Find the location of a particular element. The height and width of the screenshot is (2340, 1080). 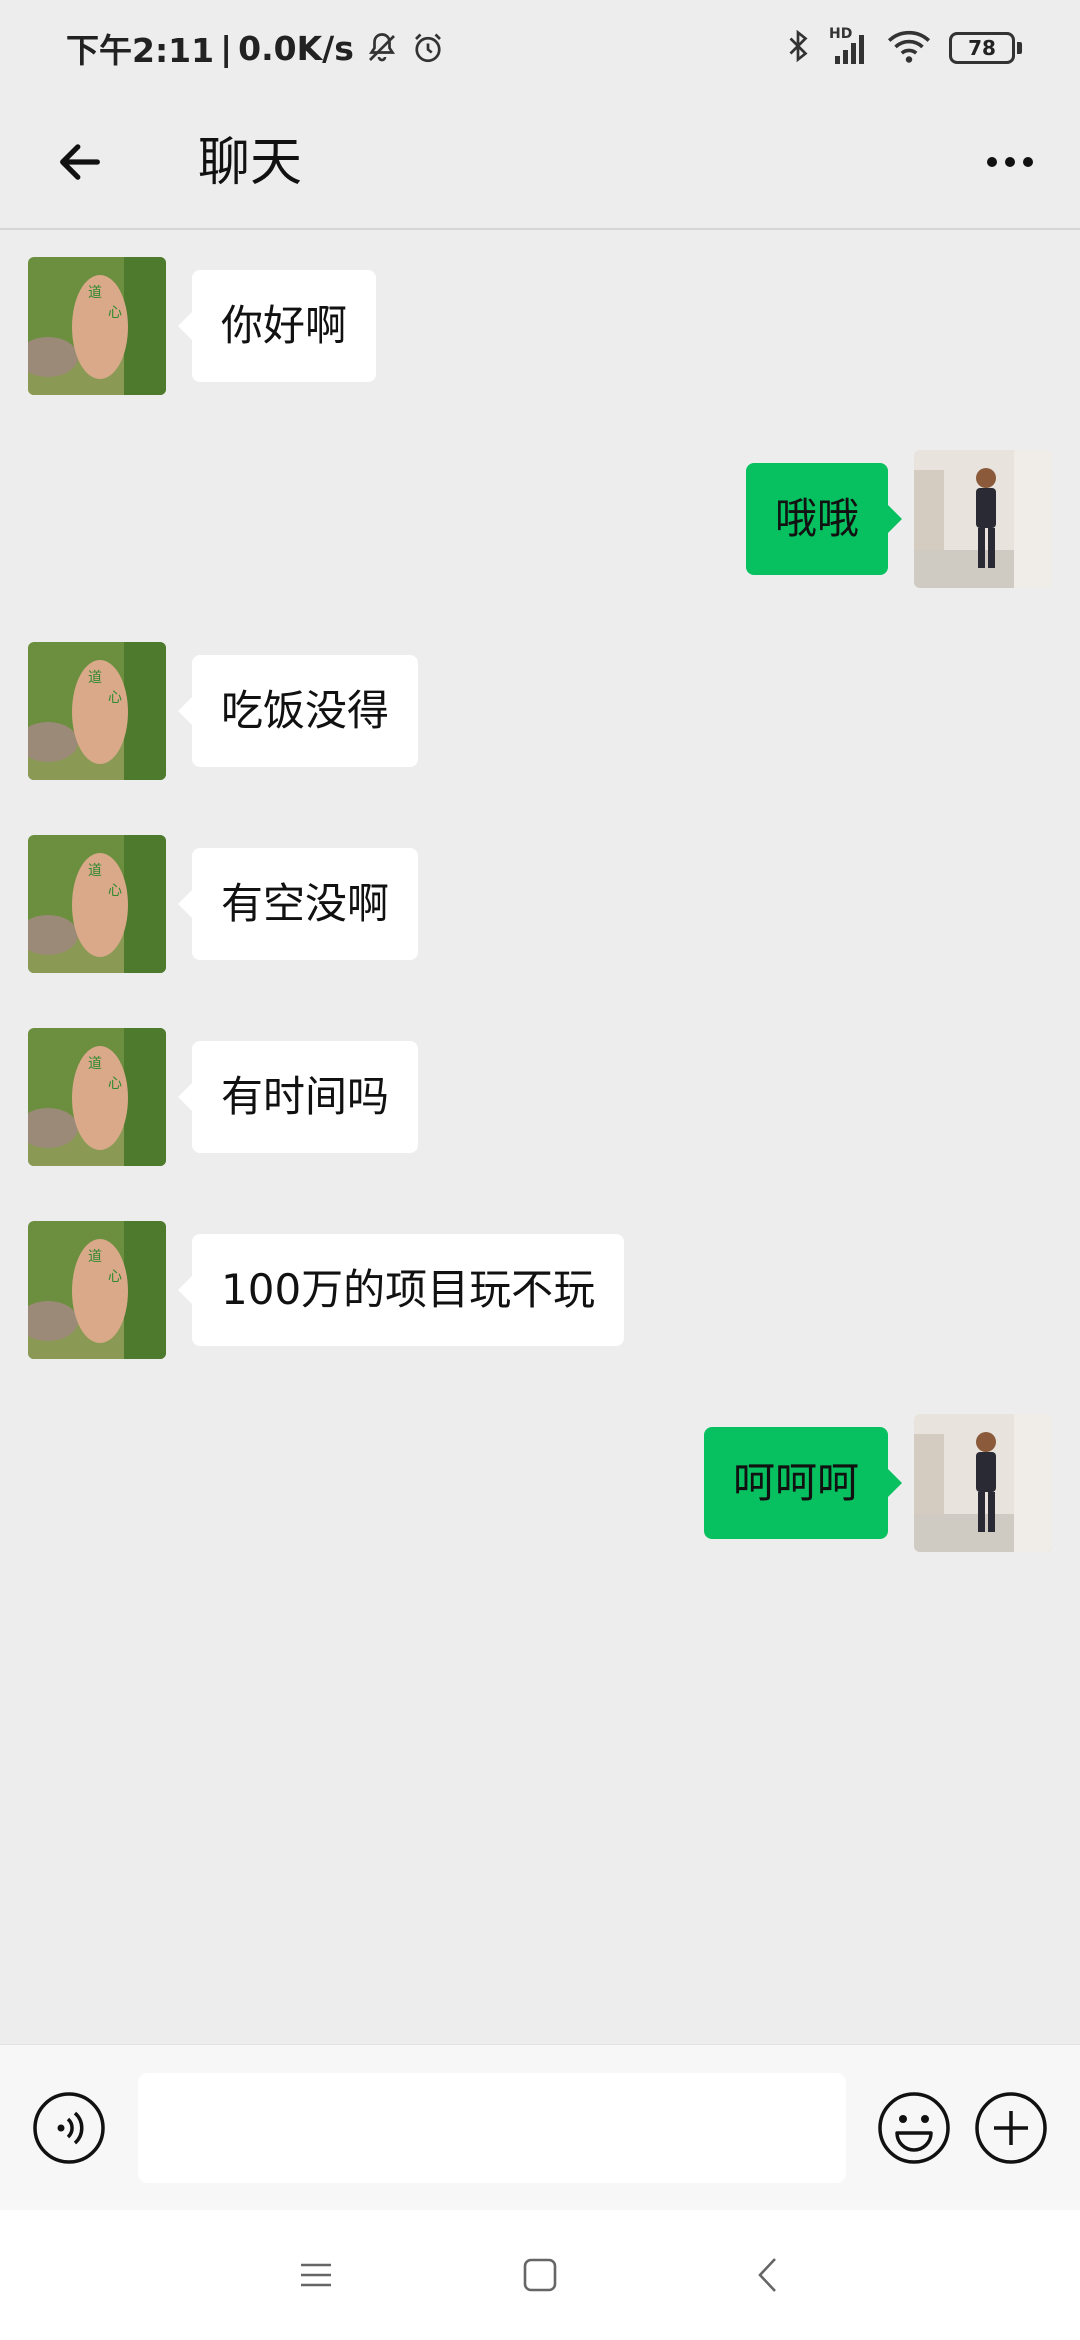

voice-icon is located at coordinates (69, 2128).